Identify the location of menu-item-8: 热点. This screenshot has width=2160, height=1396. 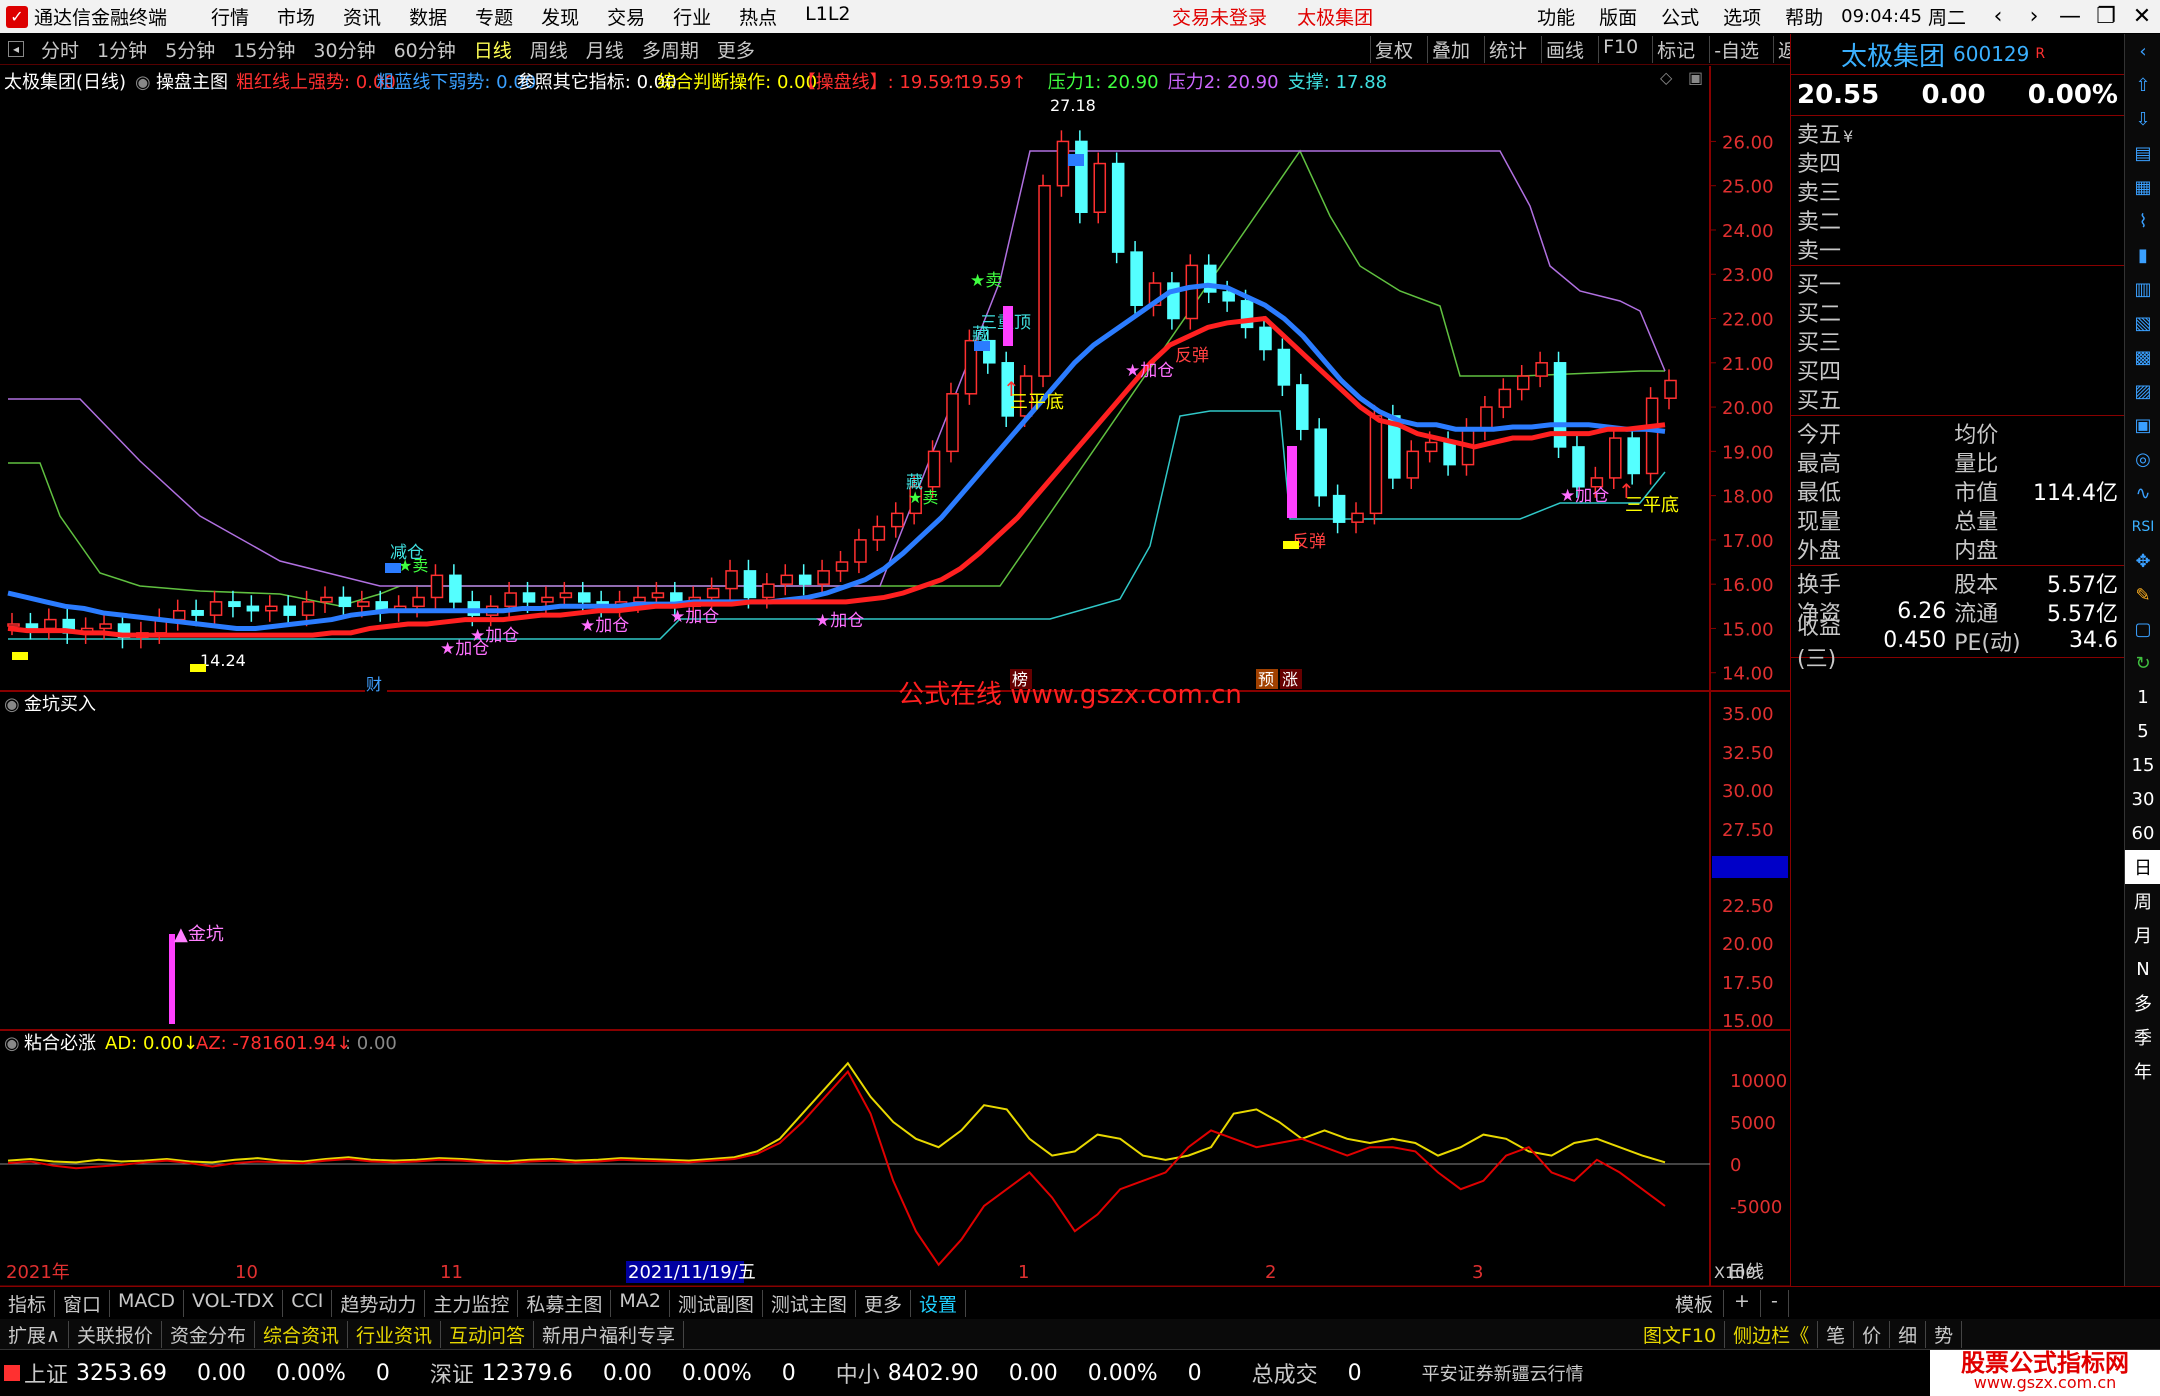
(758, 16).